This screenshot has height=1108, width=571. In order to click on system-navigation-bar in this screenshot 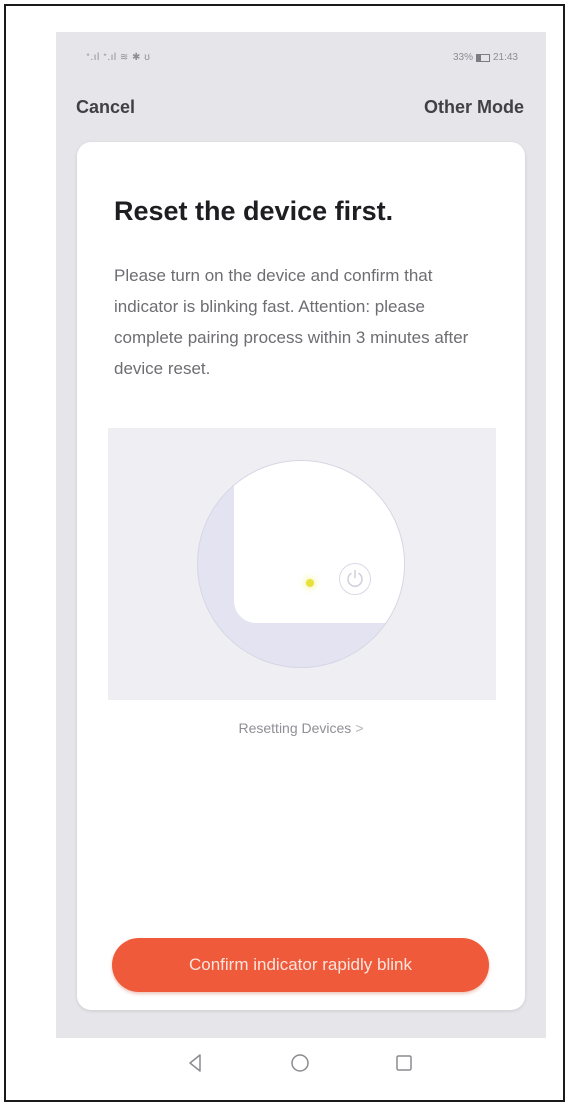, I will do `click(301, 1066)`.